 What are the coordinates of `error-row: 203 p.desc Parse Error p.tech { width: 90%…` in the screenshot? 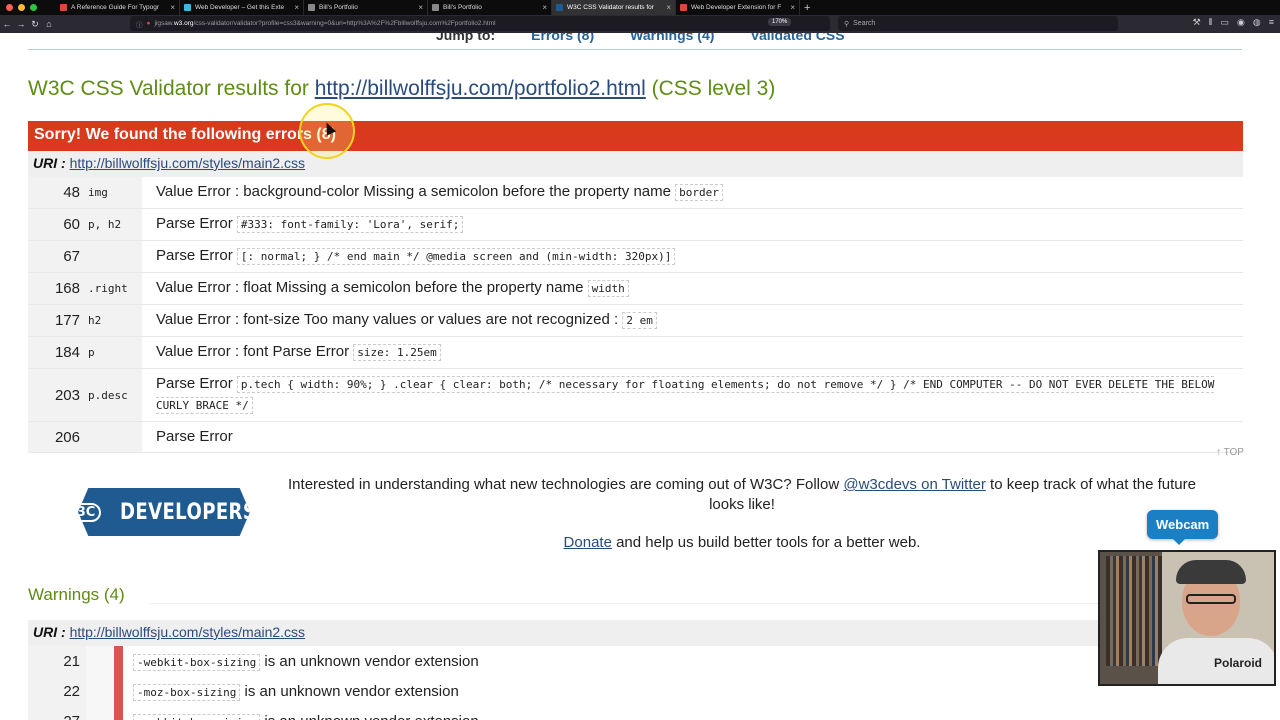 It's located at (635, 395).